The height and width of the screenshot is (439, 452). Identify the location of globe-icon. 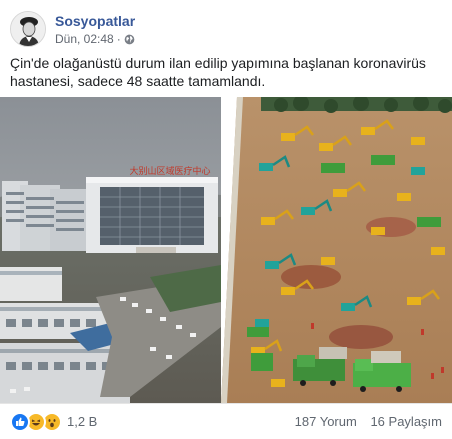
(129, 39).